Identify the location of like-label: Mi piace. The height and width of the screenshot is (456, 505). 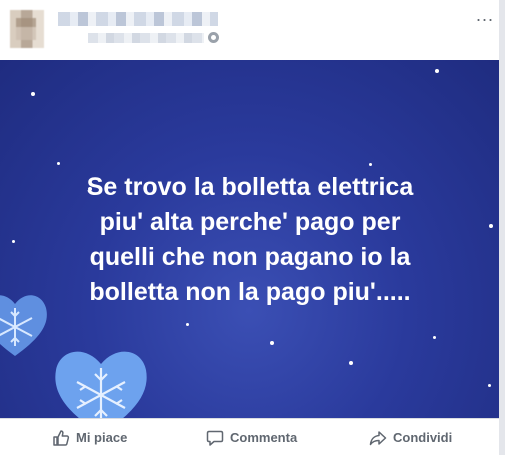
(102, 437).